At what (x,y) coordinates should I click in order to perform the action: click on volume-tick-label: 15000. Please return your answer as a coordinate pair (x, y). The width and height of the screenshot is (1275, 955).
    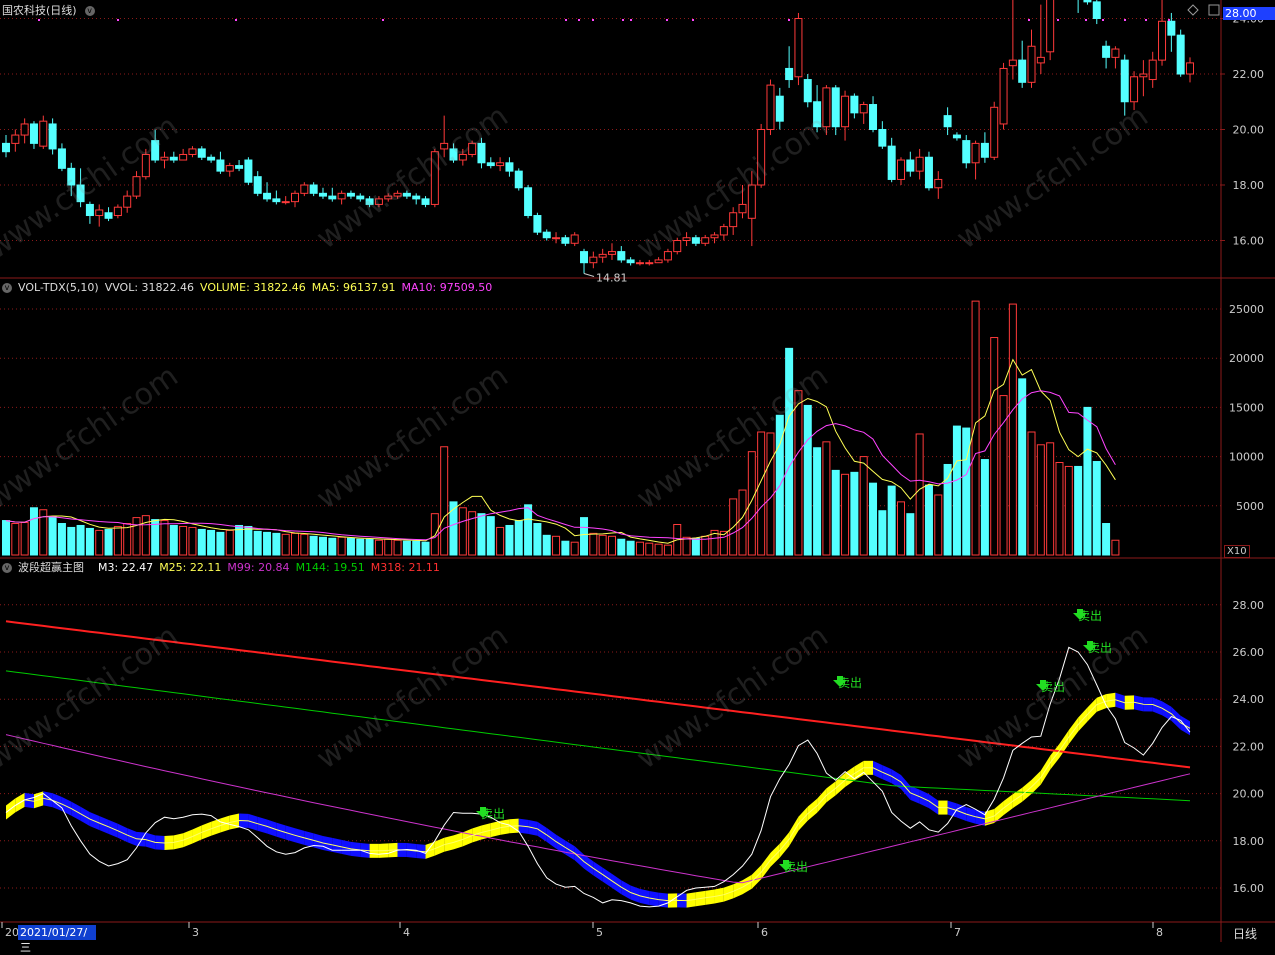
    Looking at the image, I should click on (1246, 407).